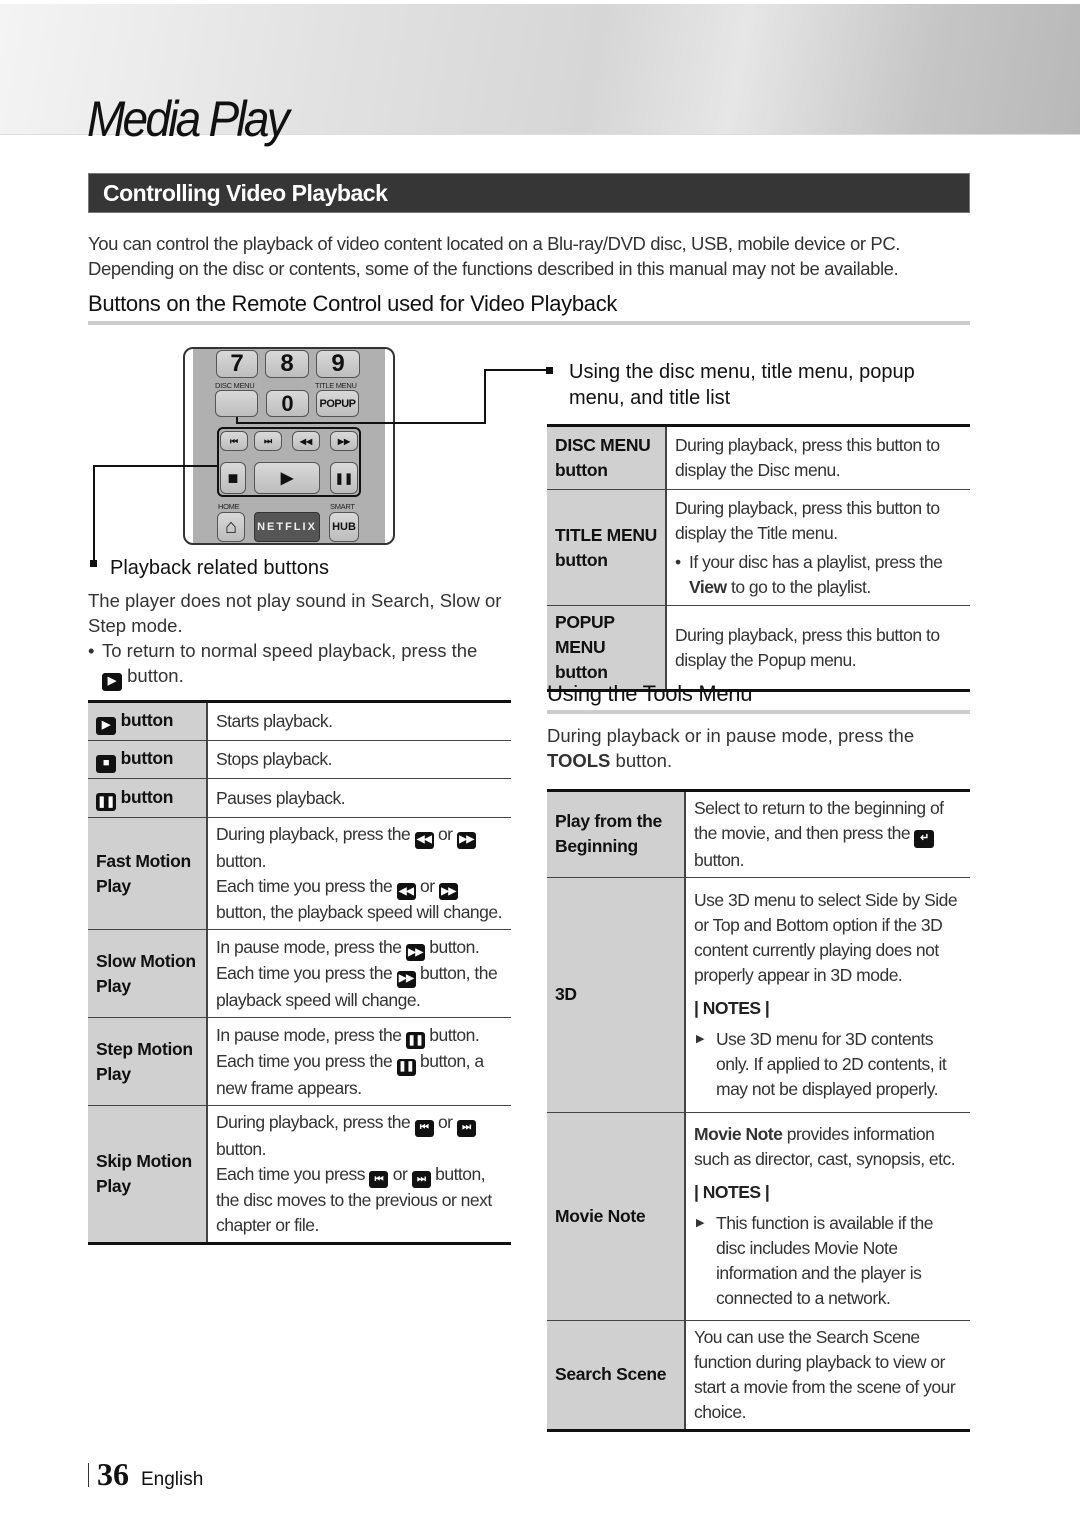  I want to click on table-row: ▶ button Starts playback., so click(299, 721).